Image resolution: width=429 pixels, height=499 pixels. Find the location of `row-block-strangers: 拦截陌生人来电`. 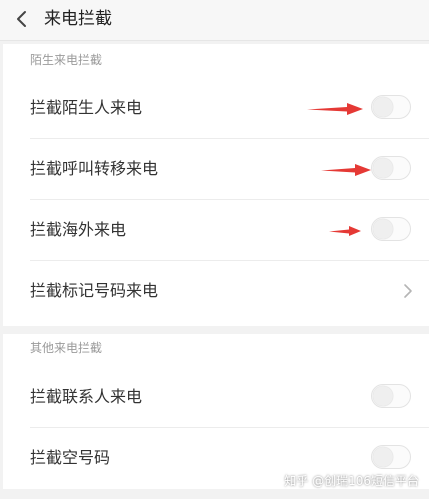

row-block-strangers: 拦截陌生人来电 is located at coordinates (216, 108).